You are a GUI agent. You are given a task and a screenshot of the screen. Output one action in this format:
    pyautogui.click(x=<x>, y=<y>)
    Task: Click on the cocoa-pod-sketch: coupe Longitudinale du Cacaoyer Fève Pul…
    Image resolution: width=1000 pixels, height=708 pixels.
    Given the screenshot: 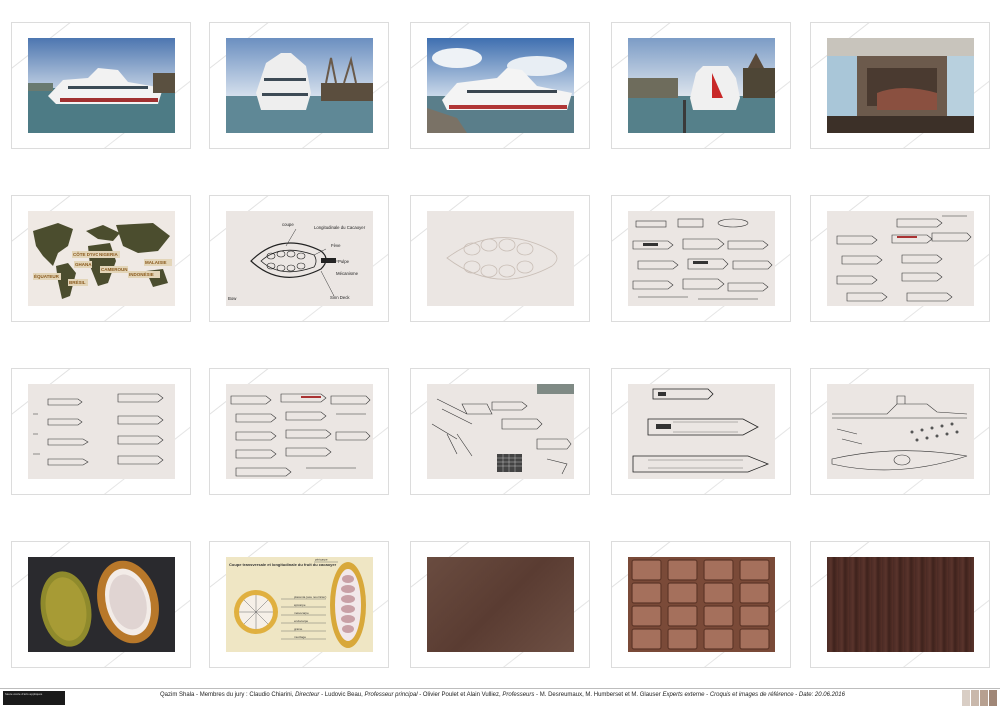 What is the action you would take?
    pyautogui.click(x=299, y=258)
    